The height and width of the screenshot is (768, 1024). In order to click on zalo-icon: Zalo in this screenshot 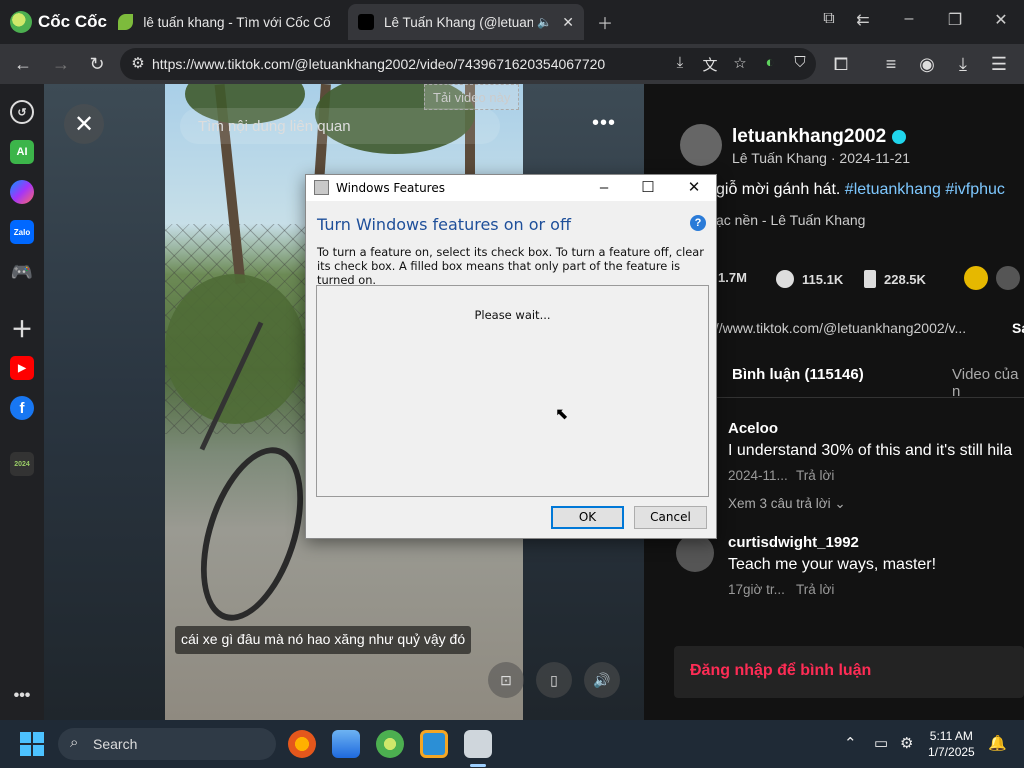, I will do `click(22, 232)`.